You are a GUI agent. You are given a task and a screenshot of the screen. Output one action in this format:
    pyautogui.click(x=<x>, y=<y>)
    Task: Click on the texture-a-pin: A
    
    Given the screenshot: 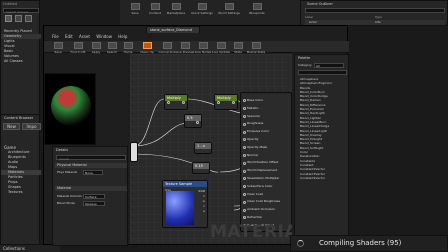 What is the action you would take?
    pyautogui.click(x=202, y=211)
    